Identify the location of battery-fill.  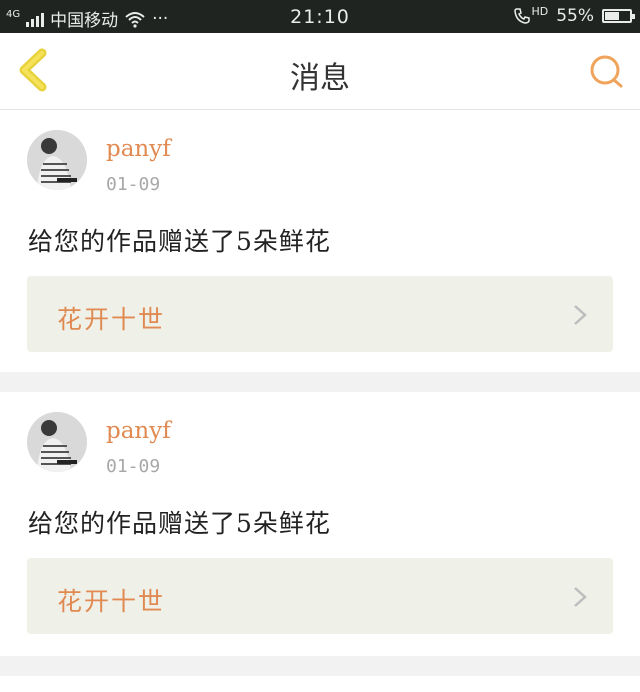
(612, 16).